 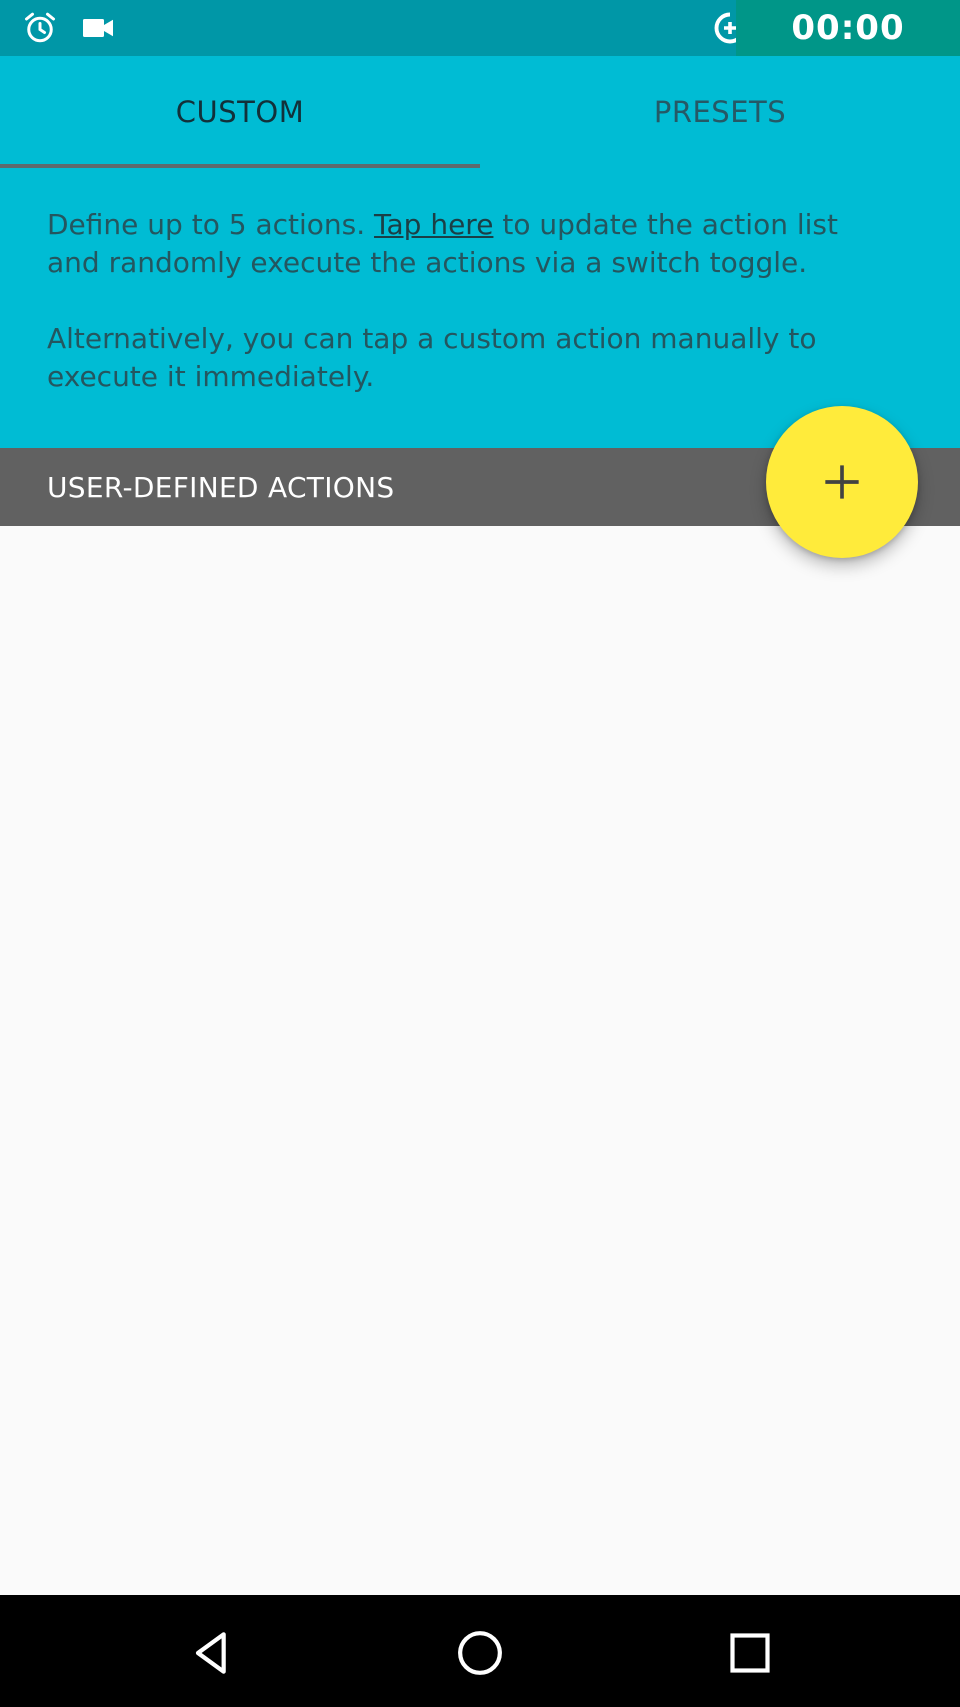 I want to click on alarm-icon, so click(x=40, y=28).